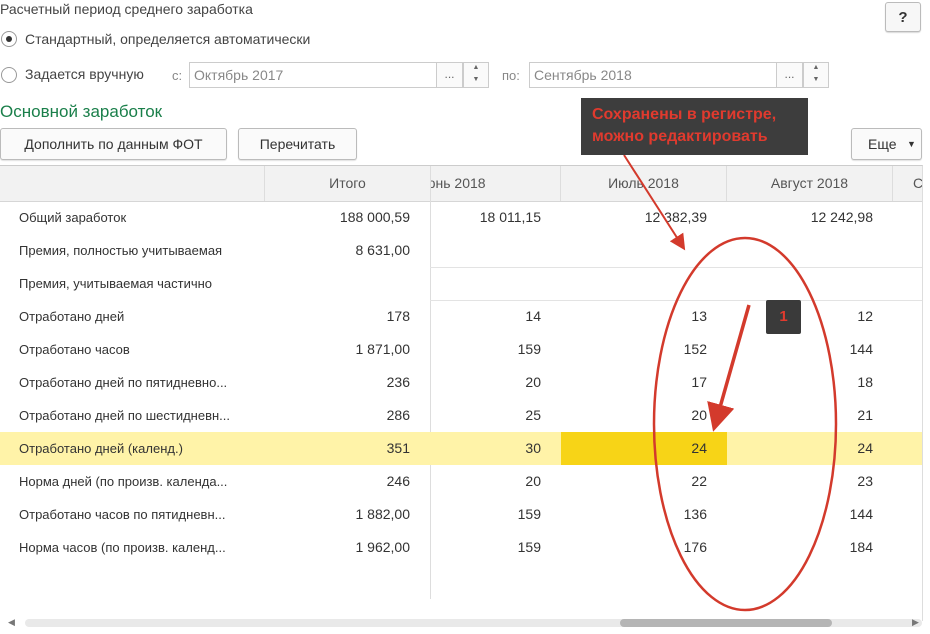 This screenshot has width=930, height=634. I want to click on highlight-ellipse, so click(745, 424).